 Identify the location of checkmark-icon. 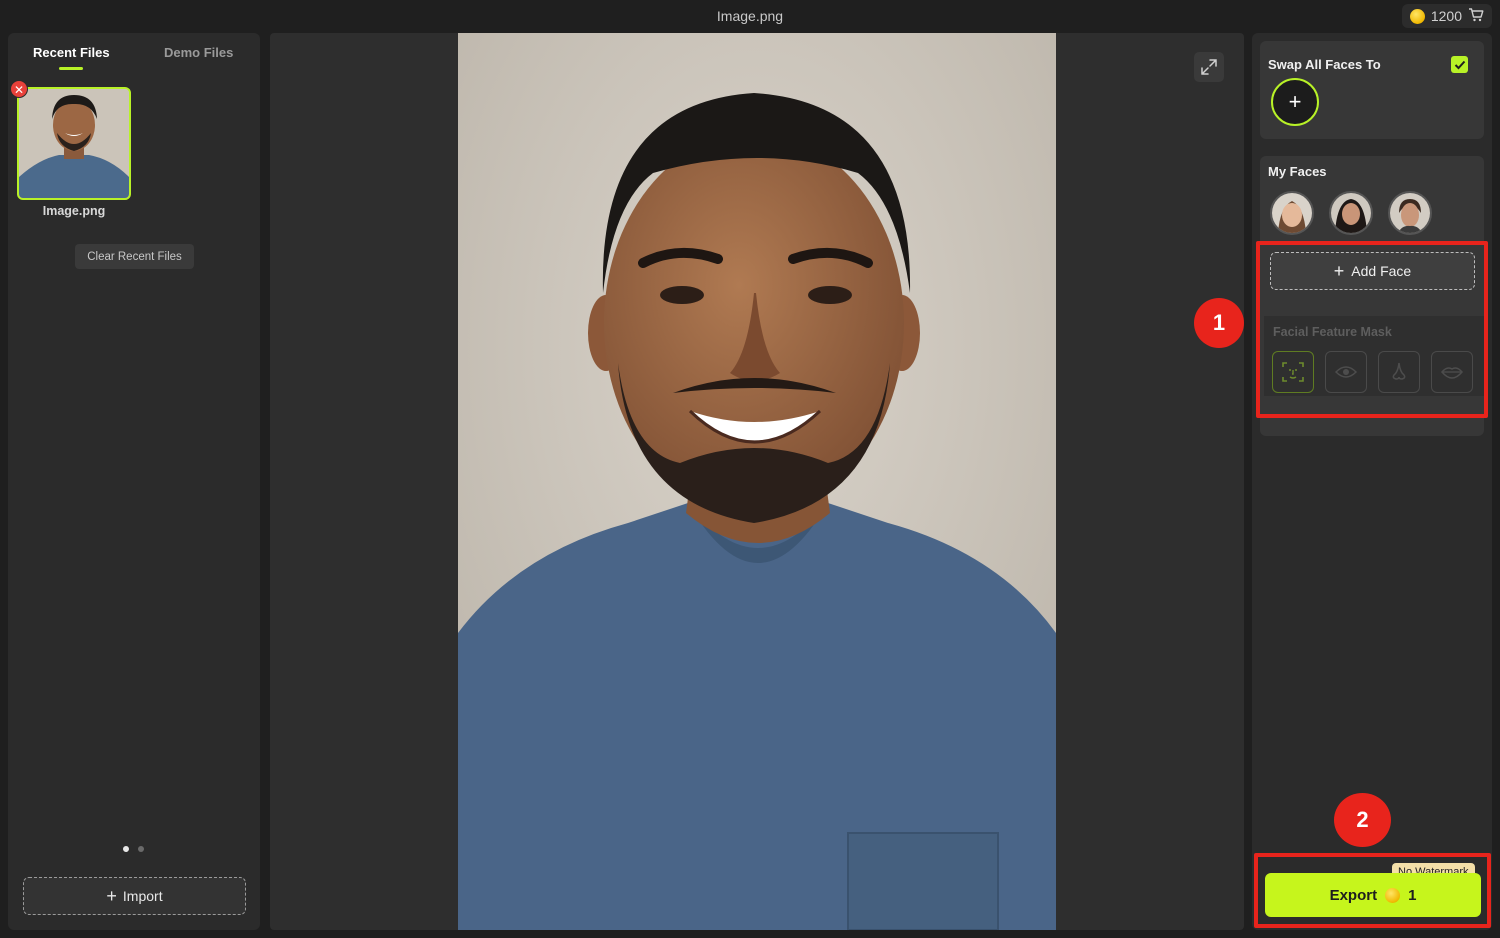
(1459, 64).